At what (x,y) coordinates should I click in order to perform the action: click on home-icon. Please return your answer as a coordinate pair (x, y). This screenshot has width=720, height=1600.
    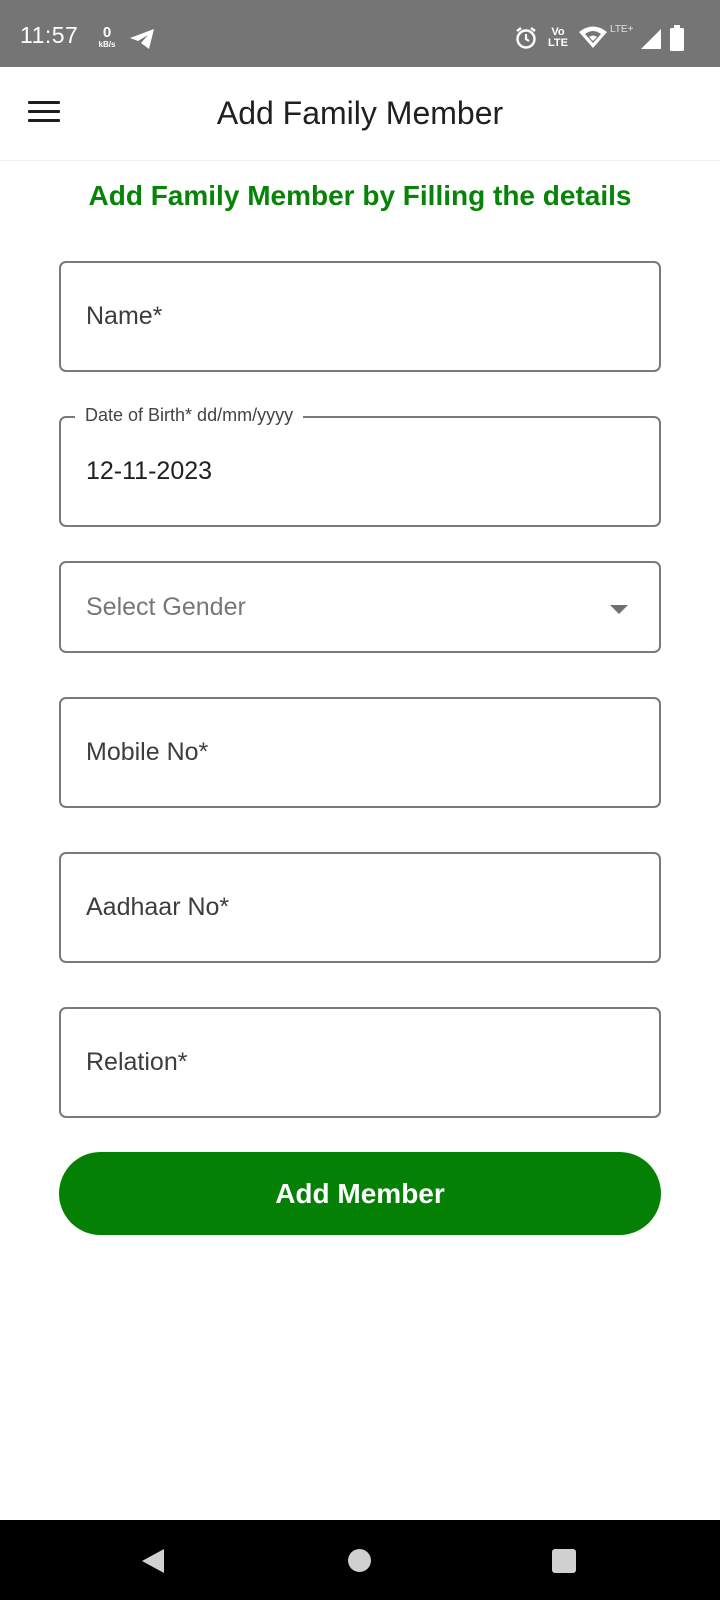
    Looking at the image, I should click on (359, 1560).